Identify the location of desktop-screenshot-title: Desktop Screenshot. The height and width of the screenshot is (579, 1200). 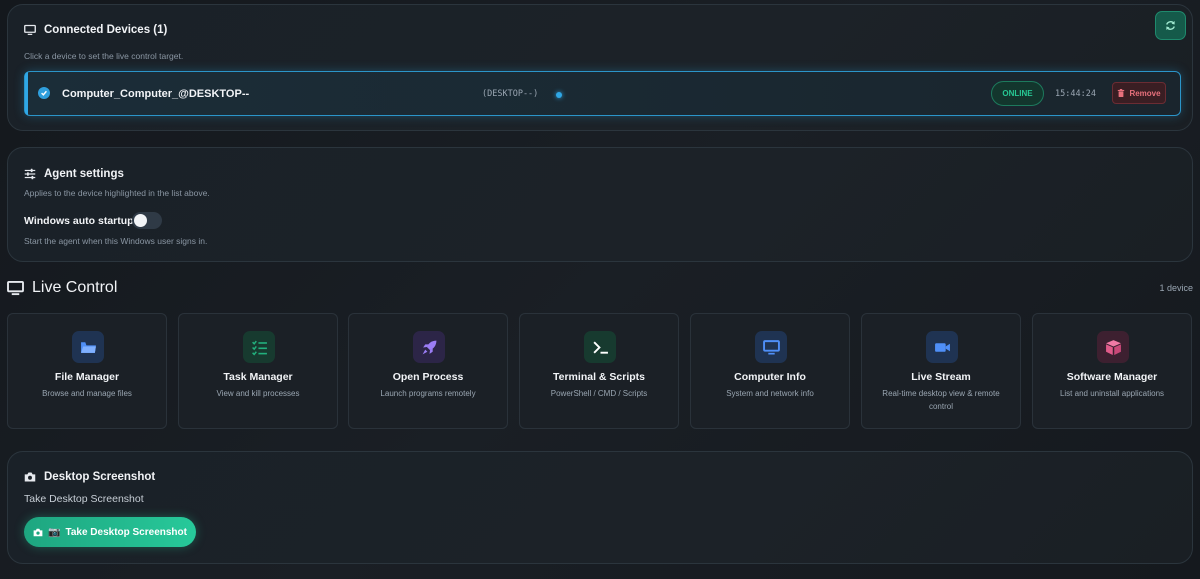
(89, 477).